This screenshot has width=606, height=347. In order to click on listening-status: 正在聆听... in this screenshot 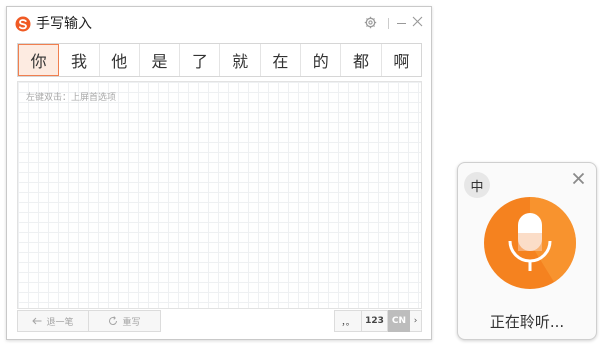, I will do `click(527, 322)`.